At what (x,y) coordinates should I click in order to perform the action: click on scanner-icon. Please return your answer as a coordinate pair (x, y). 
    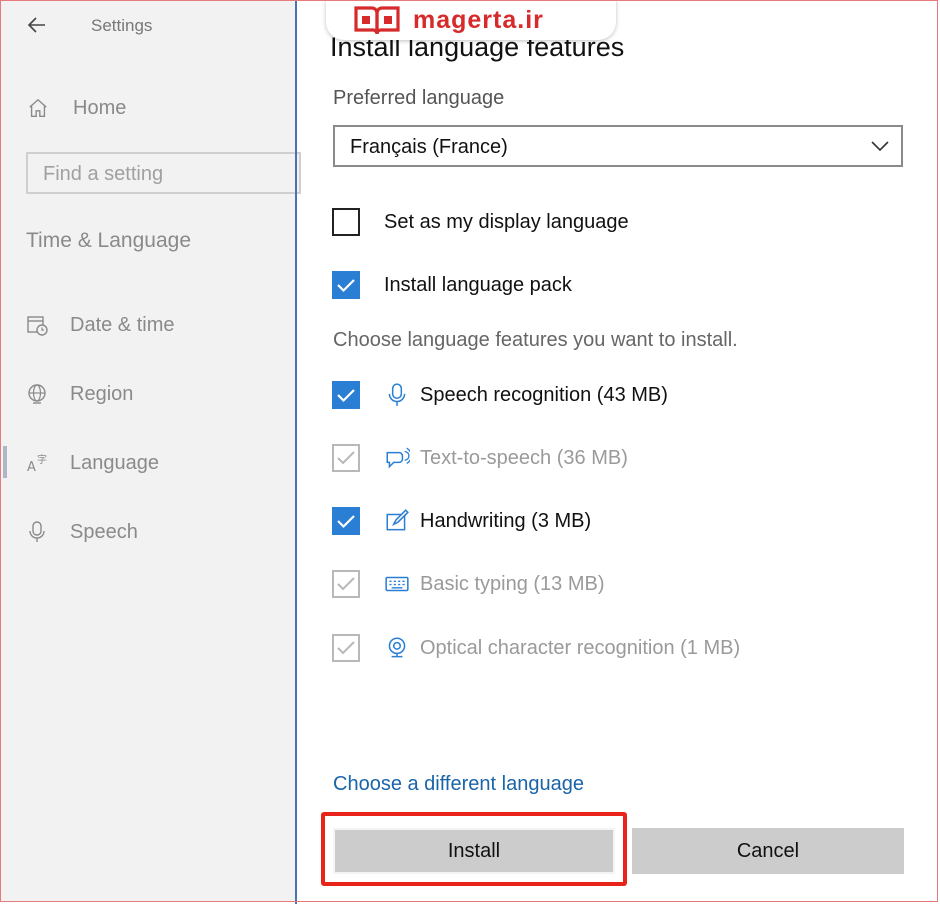
    Looking at the image, I should click on (397, 647).